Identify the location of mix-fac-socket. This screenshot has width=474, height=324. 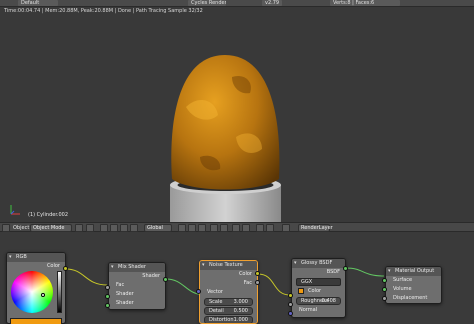
(107, 287).